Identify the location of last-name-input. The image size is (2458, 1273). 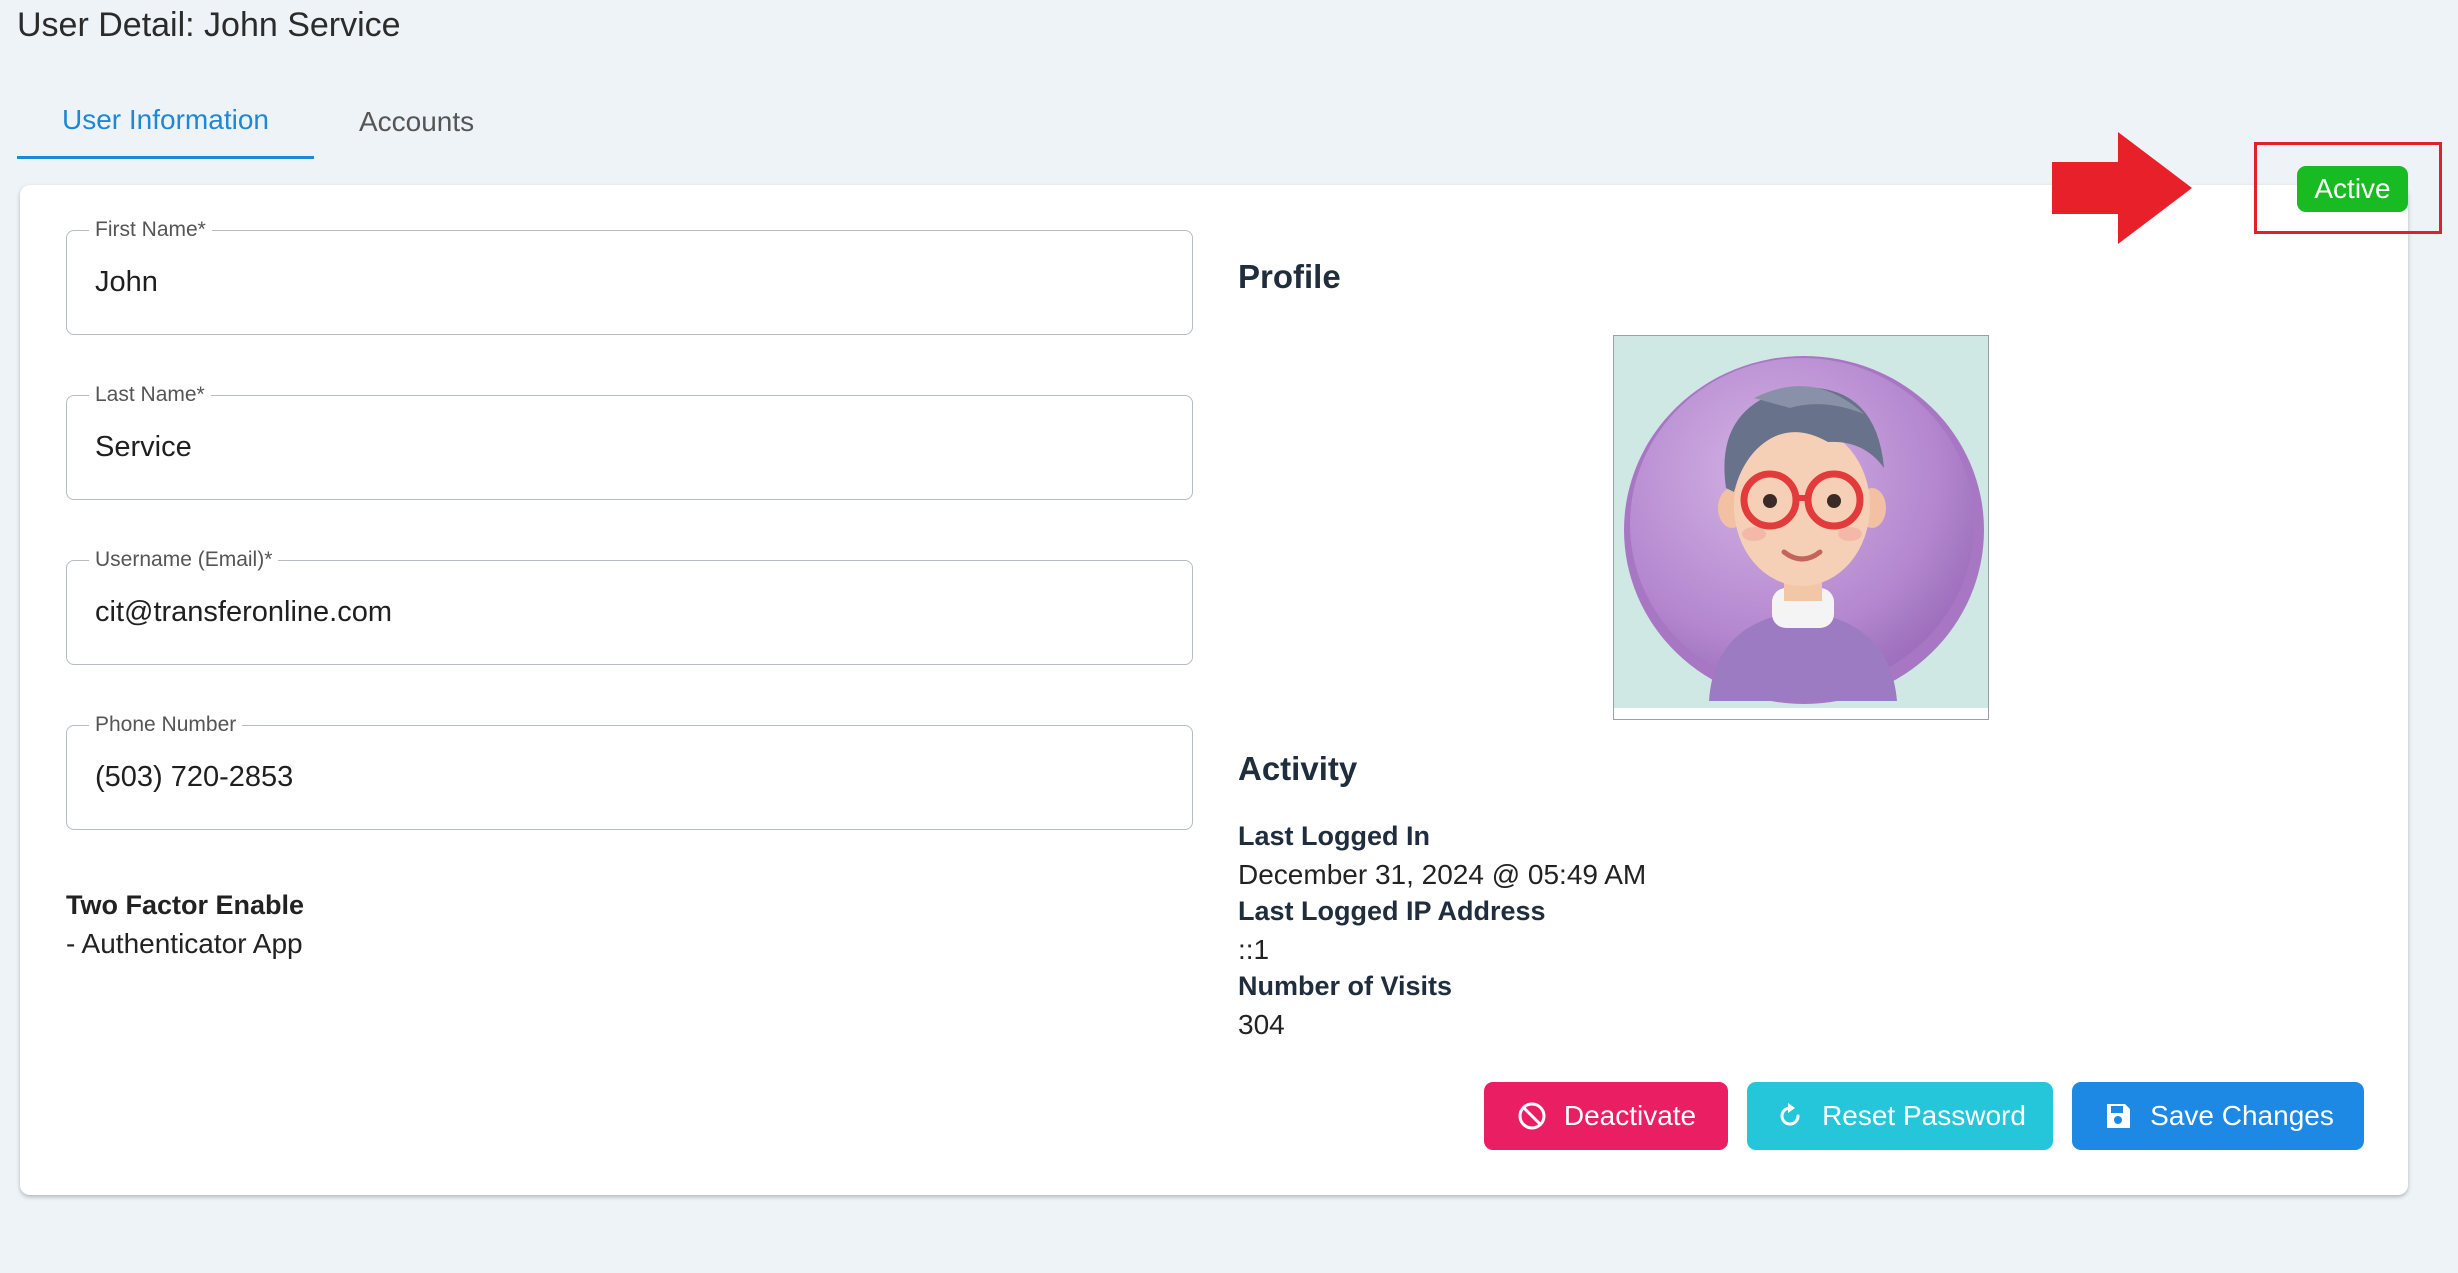
(635, 447).